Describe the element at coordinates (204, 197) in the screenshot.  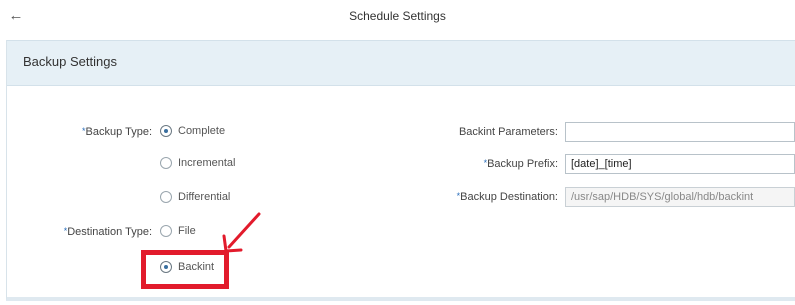
I see `radio-differential-label: Differential` at that location.